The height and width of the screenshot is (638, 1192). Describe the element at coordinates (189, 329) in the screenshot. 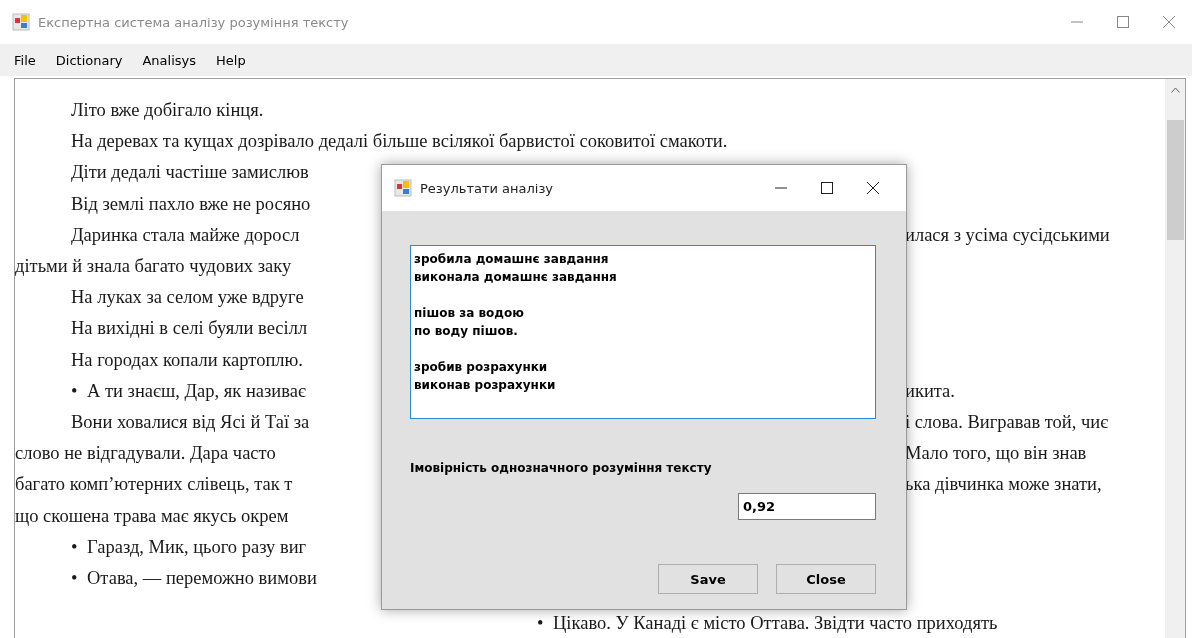

I see `text-line: На вихідні в селі буяли весілл` at that location.